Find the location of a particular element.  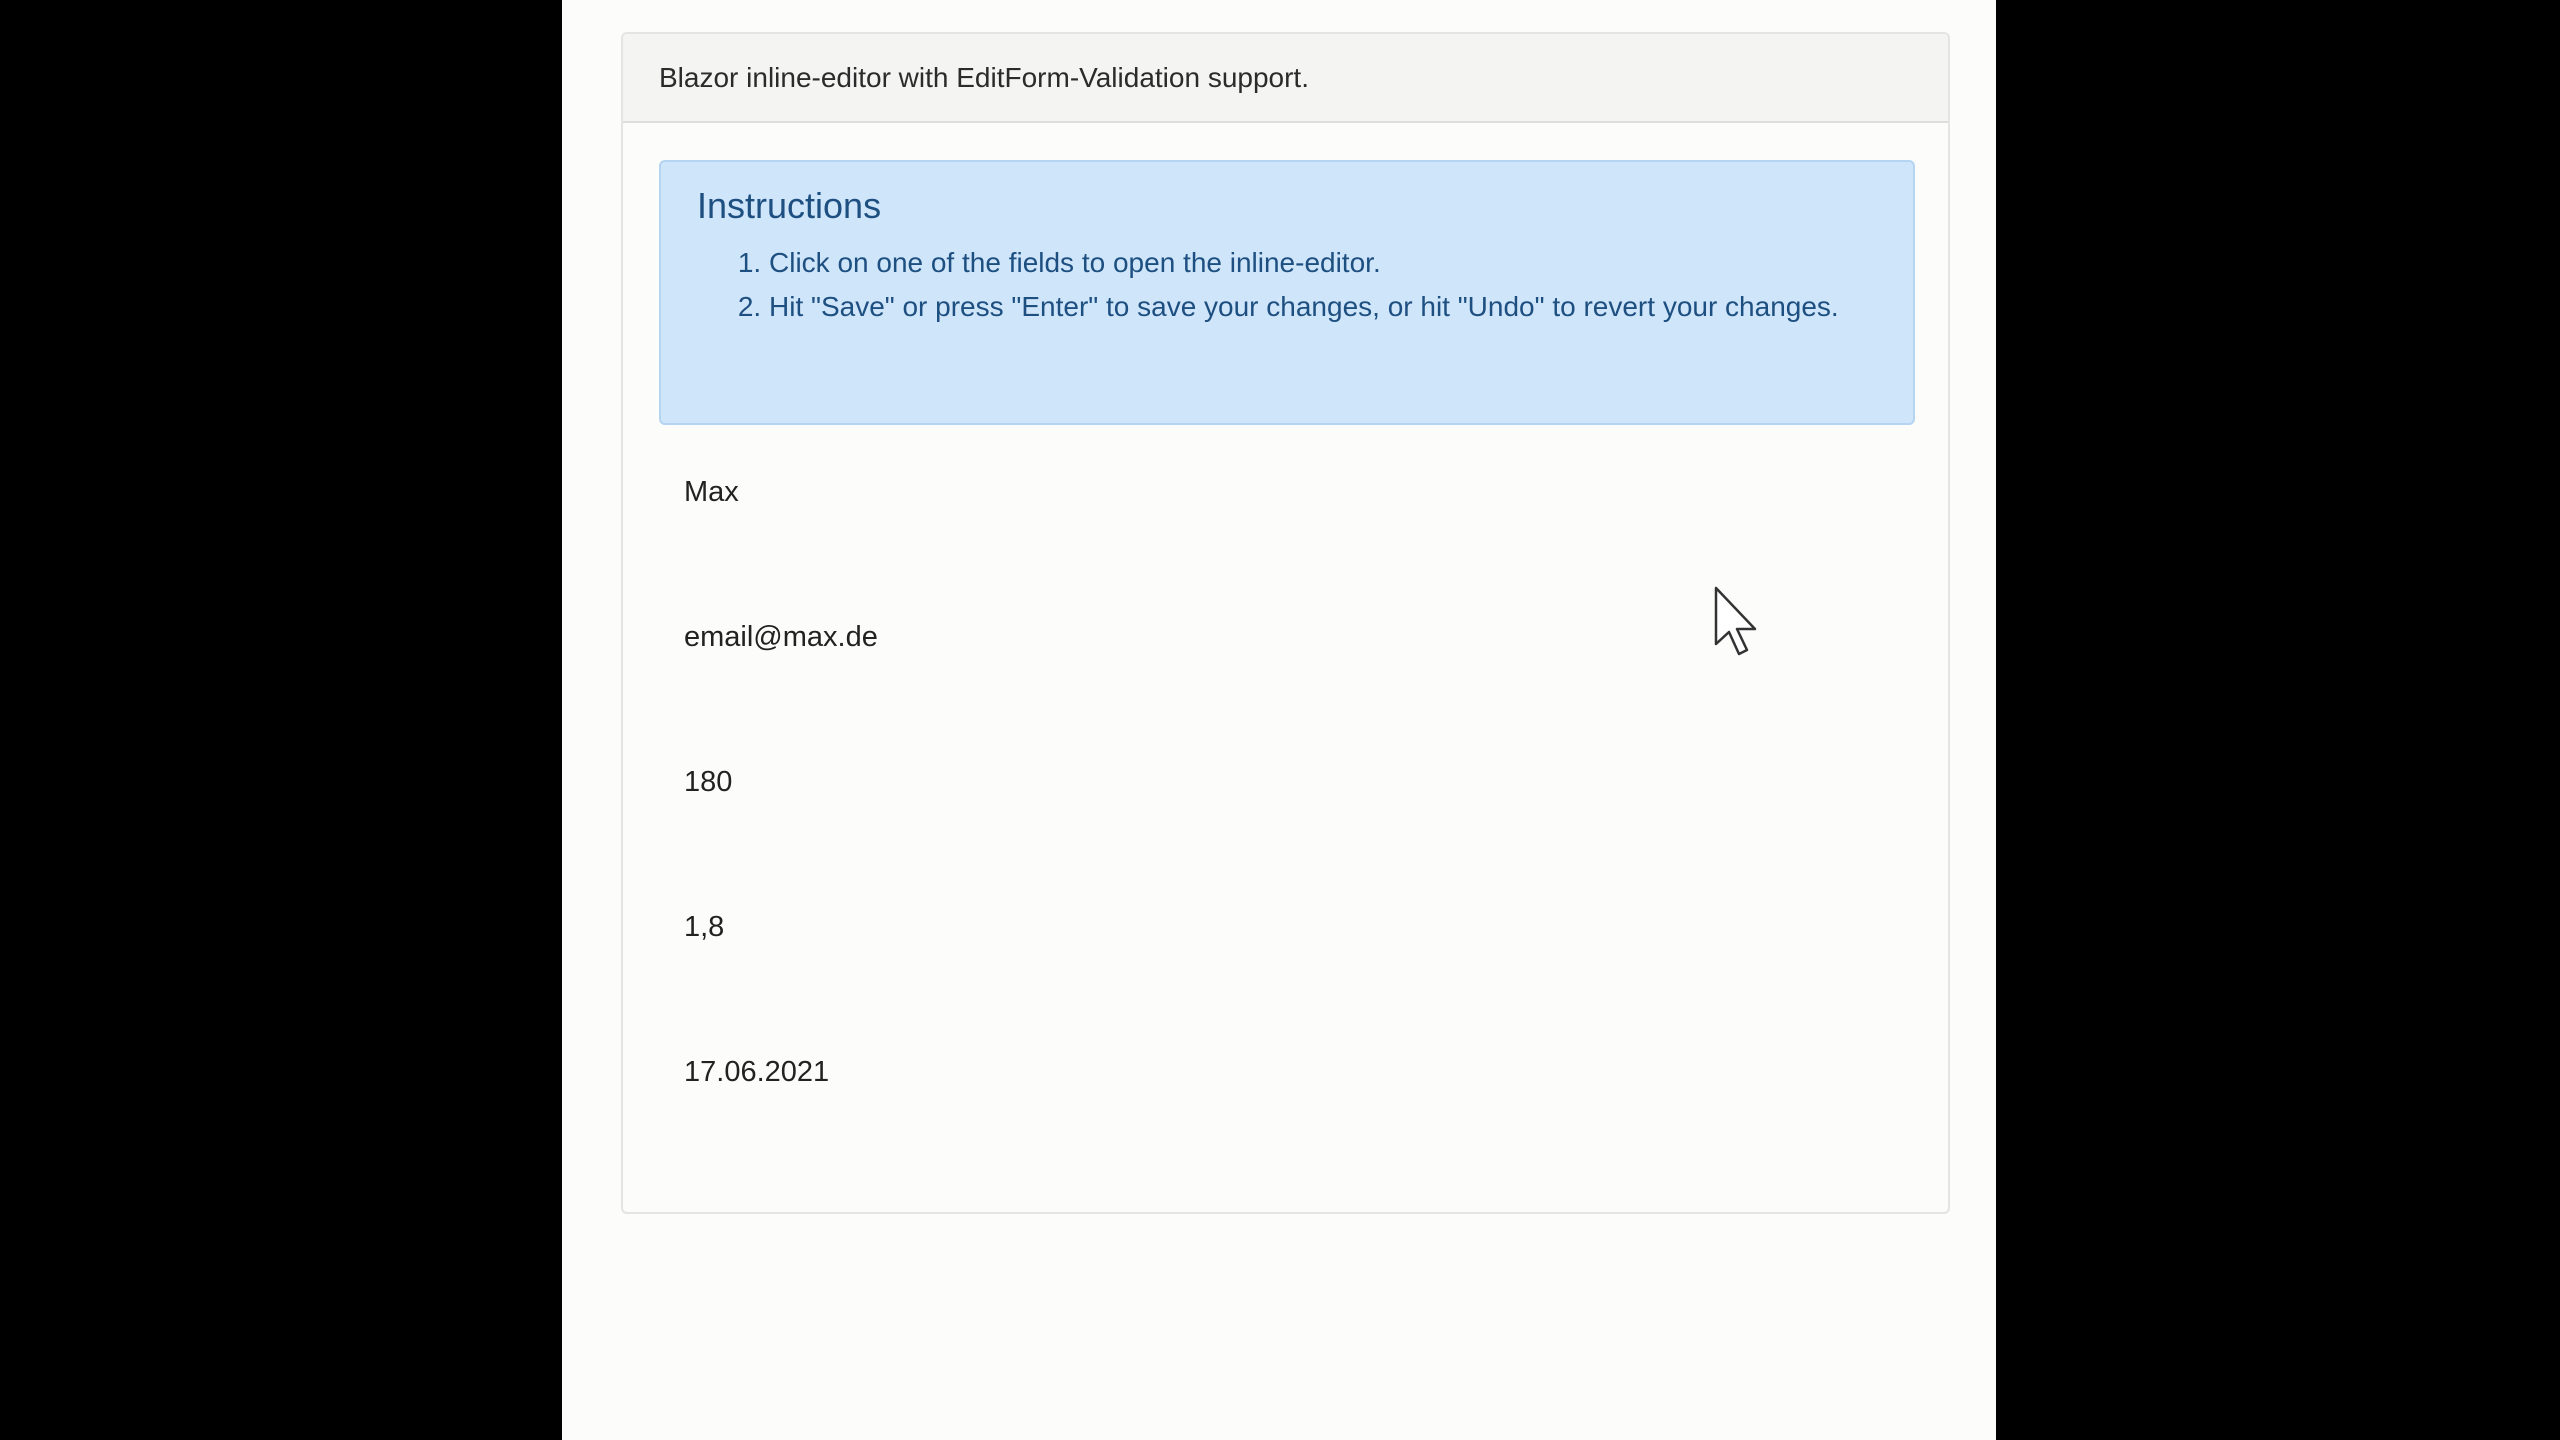

instructions-title: Instructions is located at coordinates (789, 205).